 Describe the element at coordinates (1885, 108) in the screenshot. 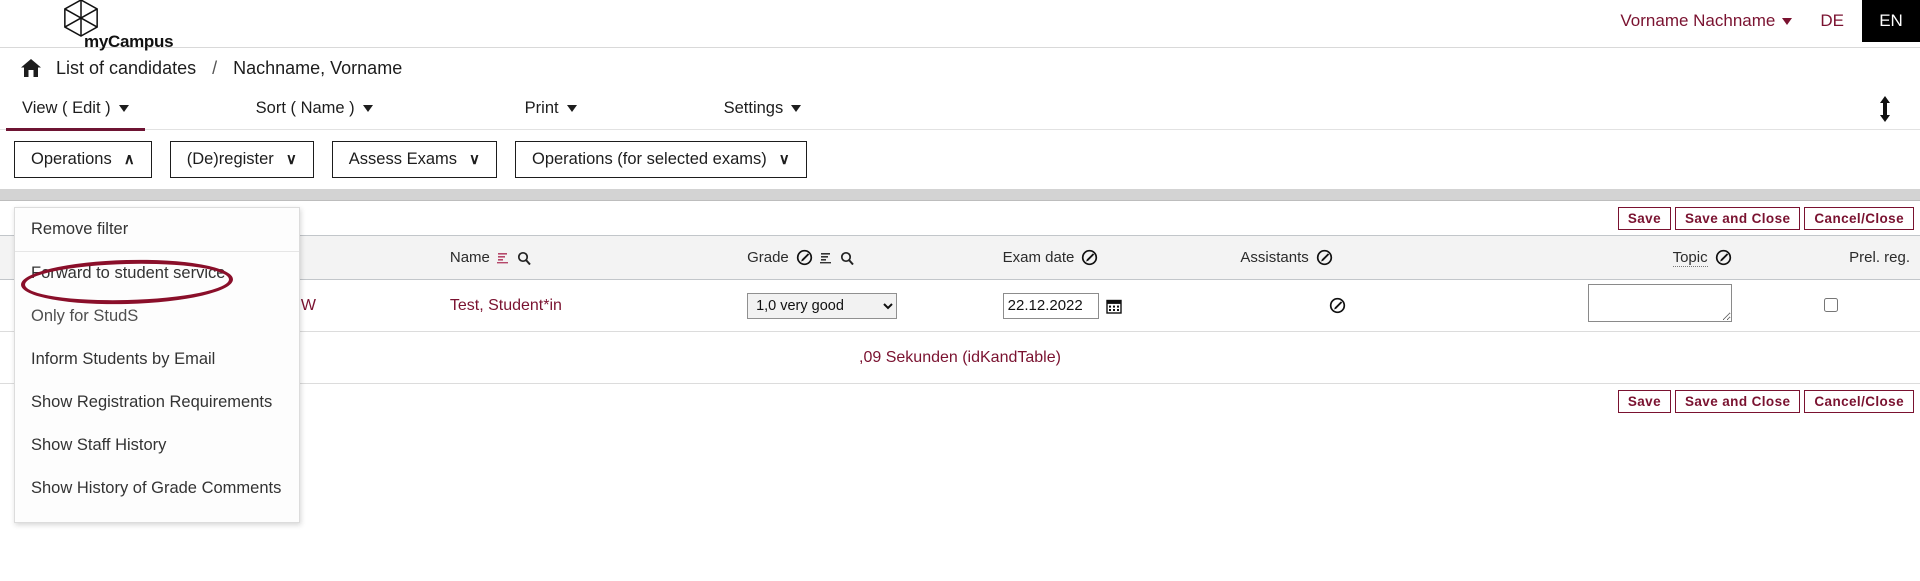

I see `up-down-arrow-icon` at that location.